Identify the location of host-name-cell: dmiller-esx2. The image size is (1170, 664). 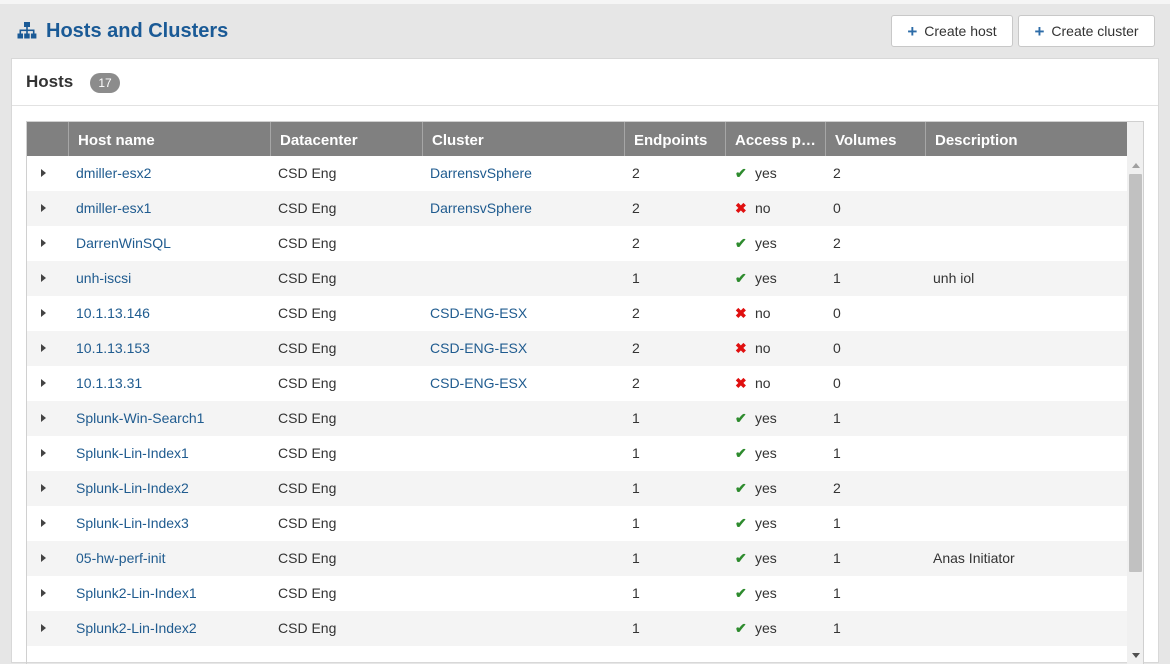
(171, 173).